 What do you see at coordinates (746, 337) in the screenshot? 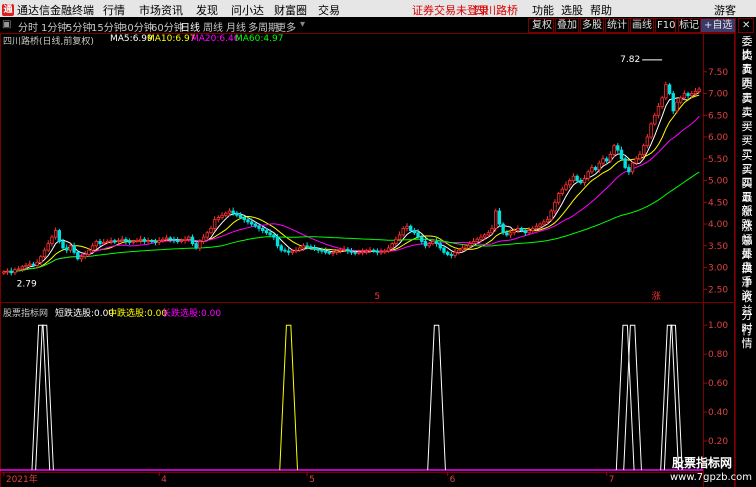
I see `sidebar-bottom-item-1: 行情` at bounding box center [746, 337].